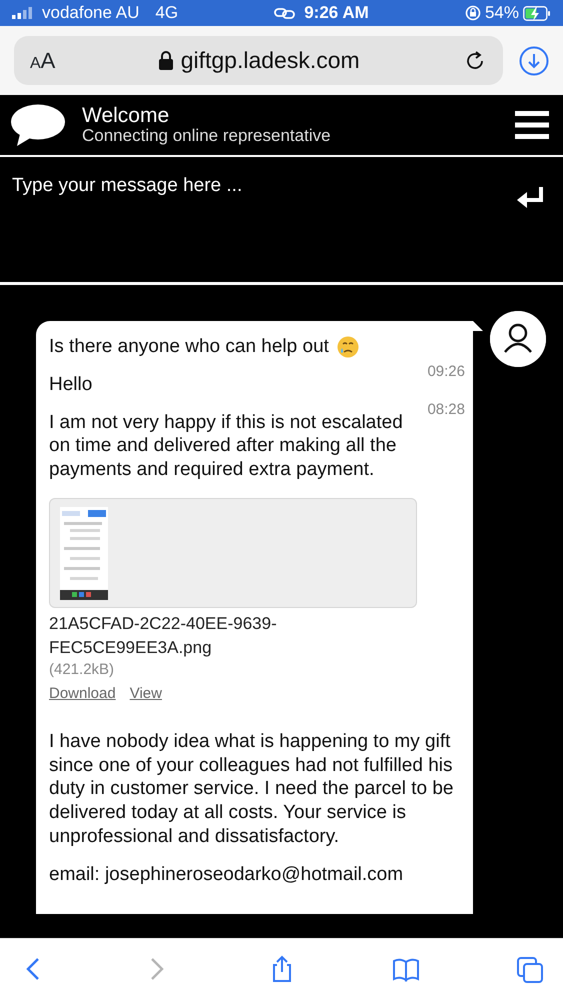  What do you see at coordinates (206, 136) in the screenshot?
I see `chat-subtitle: Connecting online representative` at bounding box center [206, 136].